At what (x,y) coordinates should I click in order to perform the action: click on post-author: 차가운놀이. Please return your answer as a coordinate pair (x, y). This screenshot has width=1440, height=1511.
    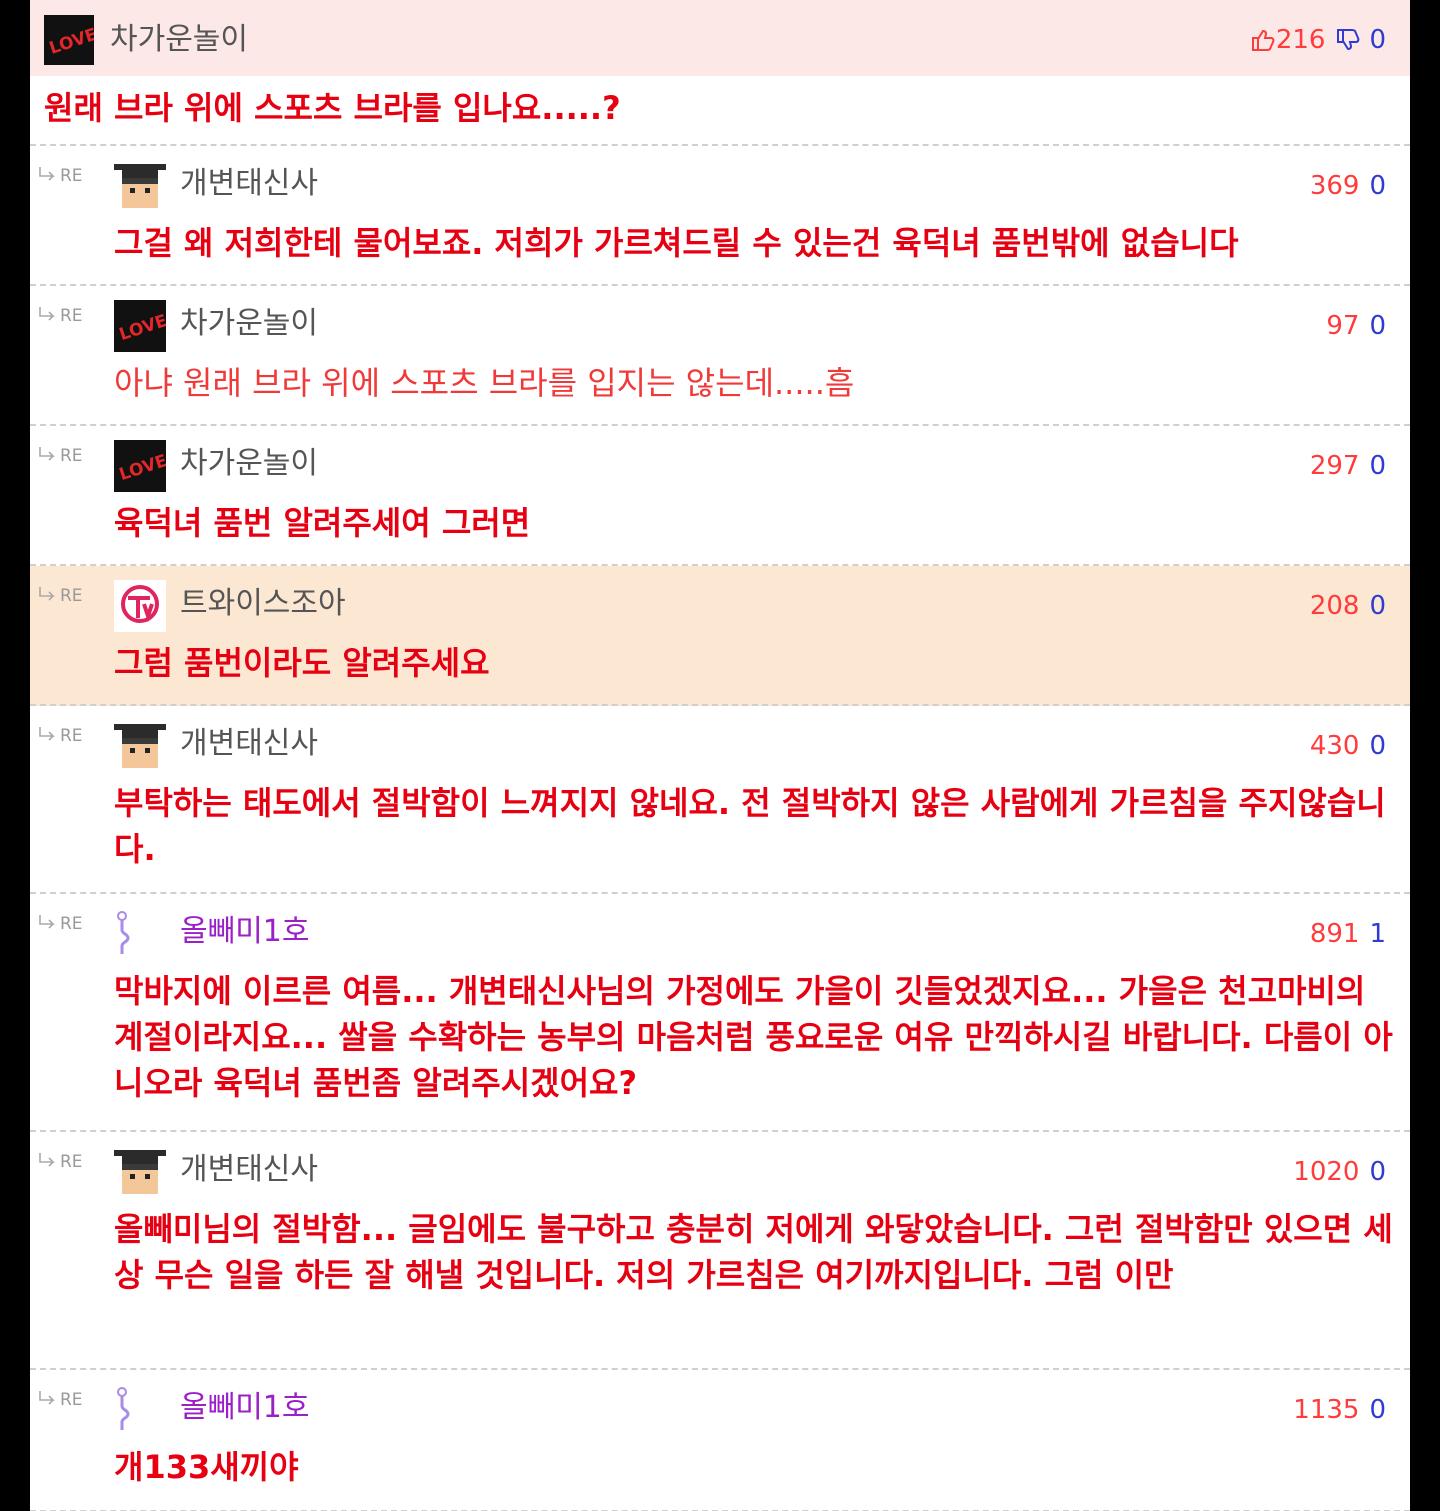
    Looking at the image, I should click on (179, 40).